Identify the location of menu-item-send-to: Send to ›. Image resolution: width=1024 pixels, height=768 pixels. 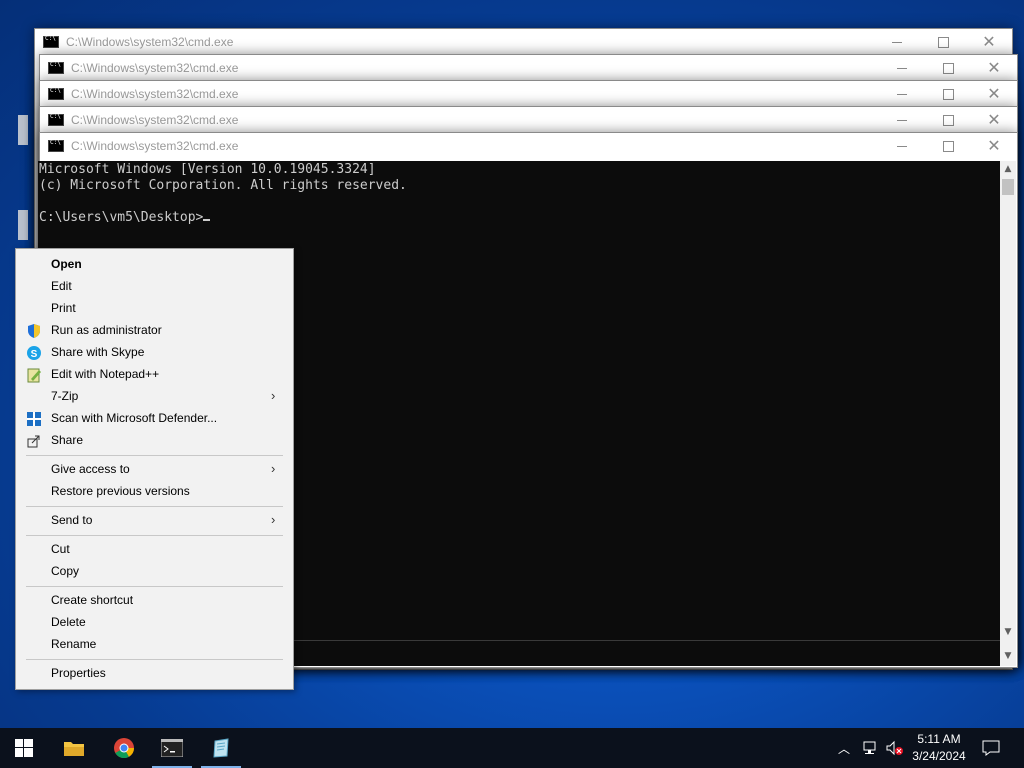
(154, 521).